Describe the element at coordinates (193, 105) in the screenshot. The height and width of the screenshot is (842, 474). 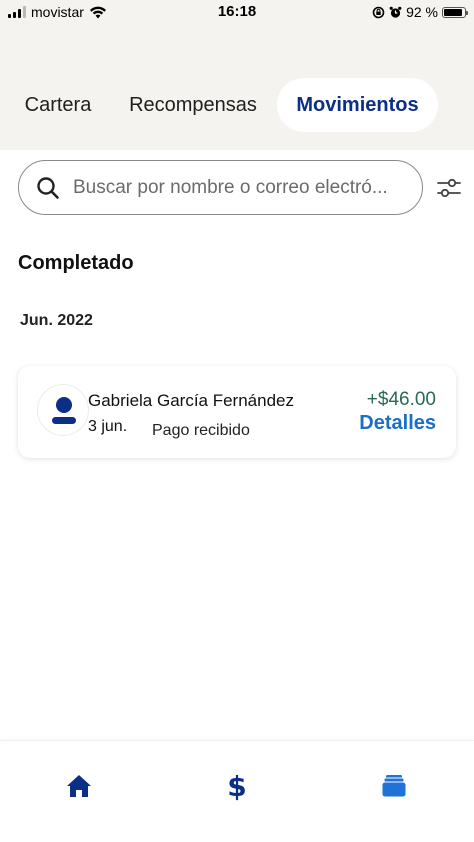
I see `tab-recompensas: Recompensas` at that location.